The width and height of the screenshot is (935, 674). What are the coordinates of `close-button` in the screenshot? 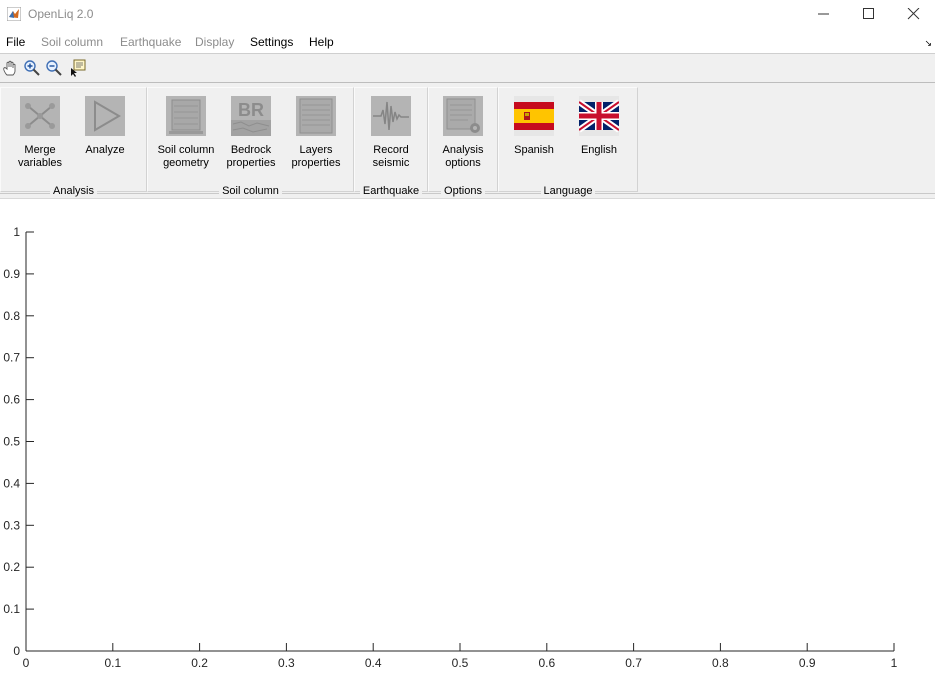 It's located at (913, 15).